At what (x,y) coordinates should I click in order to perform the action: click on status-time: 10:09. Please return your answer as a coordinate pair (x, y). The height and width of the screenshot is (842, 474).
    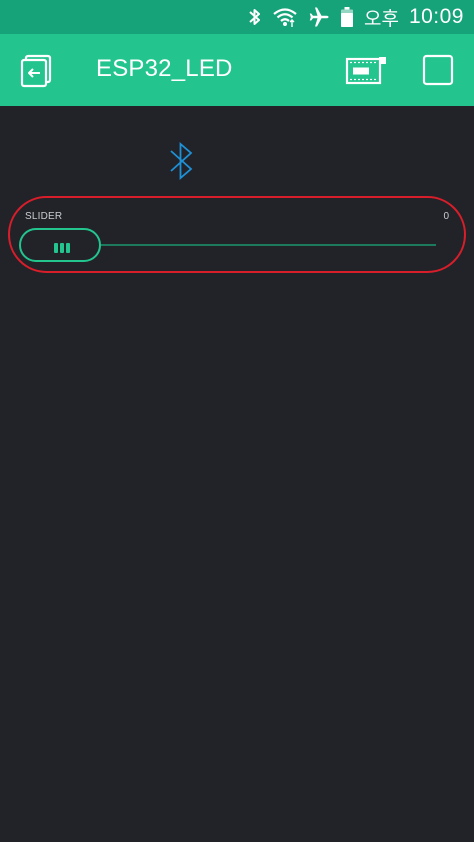
    Looking at the image, I should click on (436, 16).